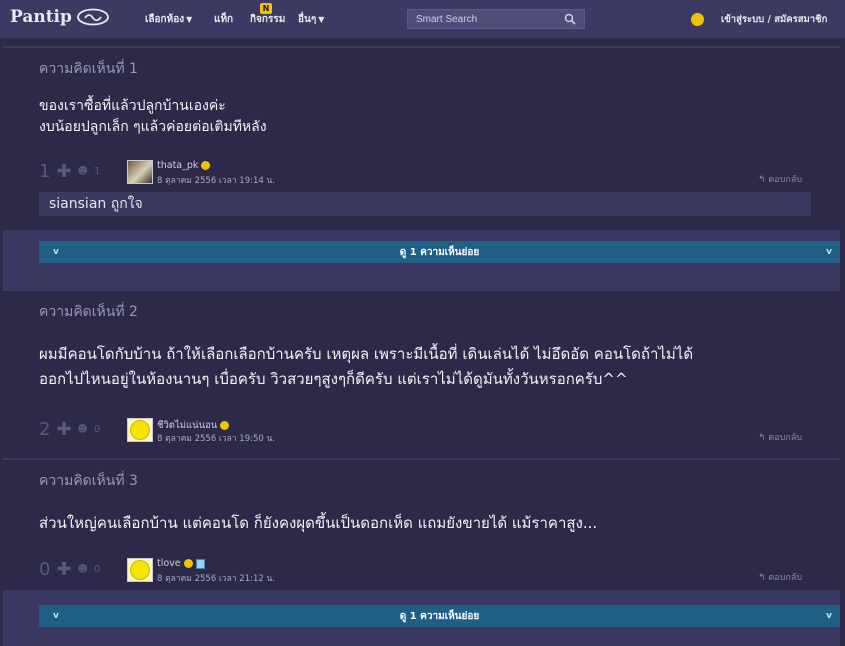 The height and width of the screenshot is (646, 845). I want to click on menu-rooms: เลือกห้อง ▼, so click(168, 19).